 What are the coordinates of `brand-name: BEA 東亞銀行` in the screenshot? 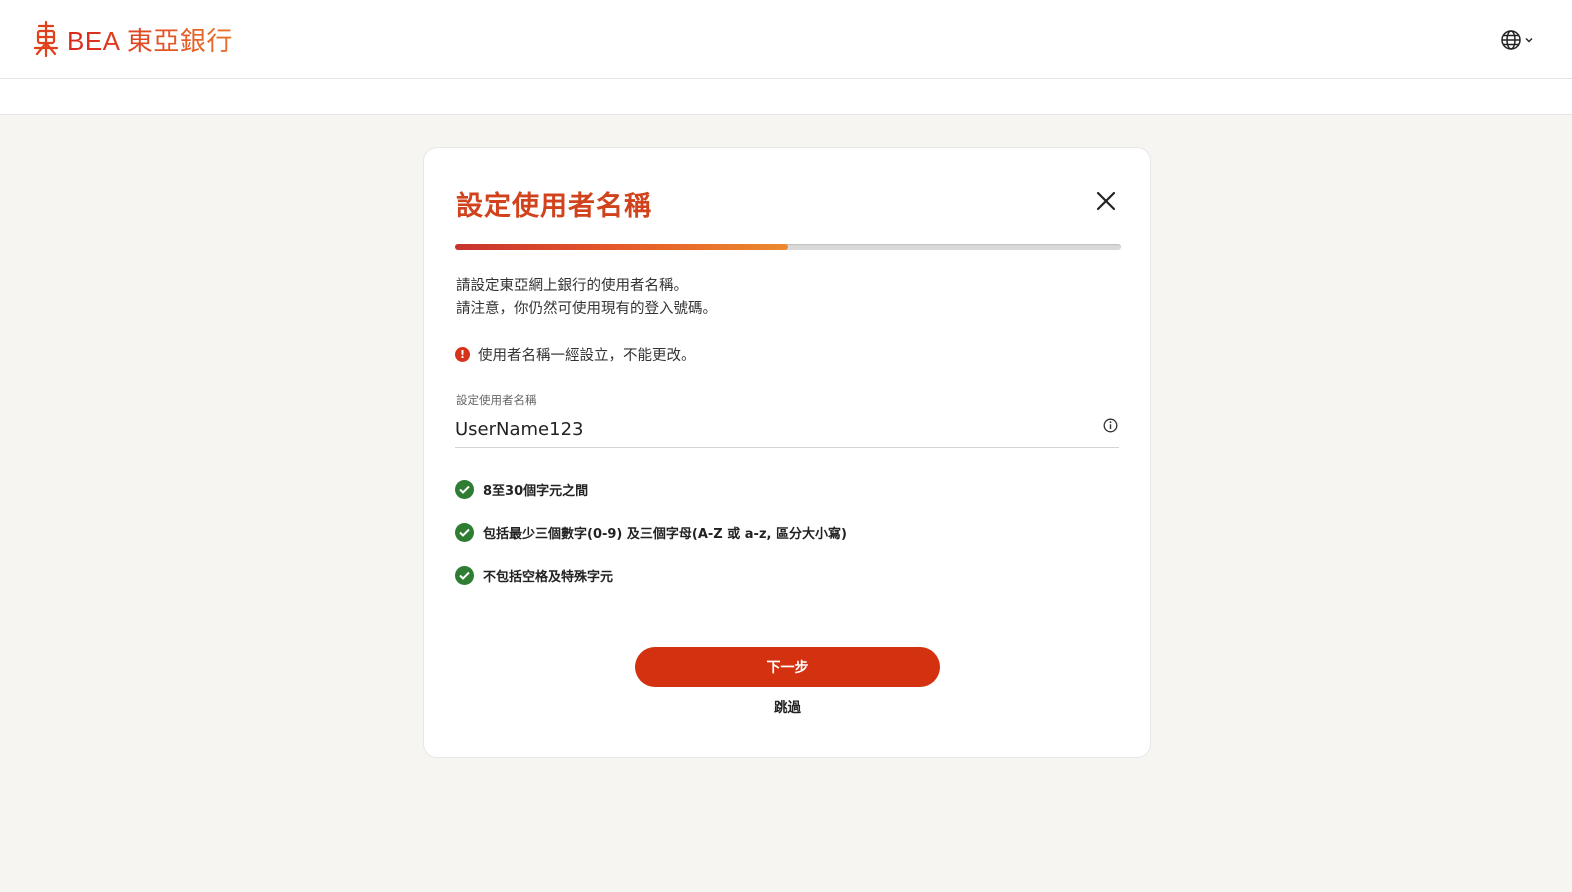 It's located at (150, 39).